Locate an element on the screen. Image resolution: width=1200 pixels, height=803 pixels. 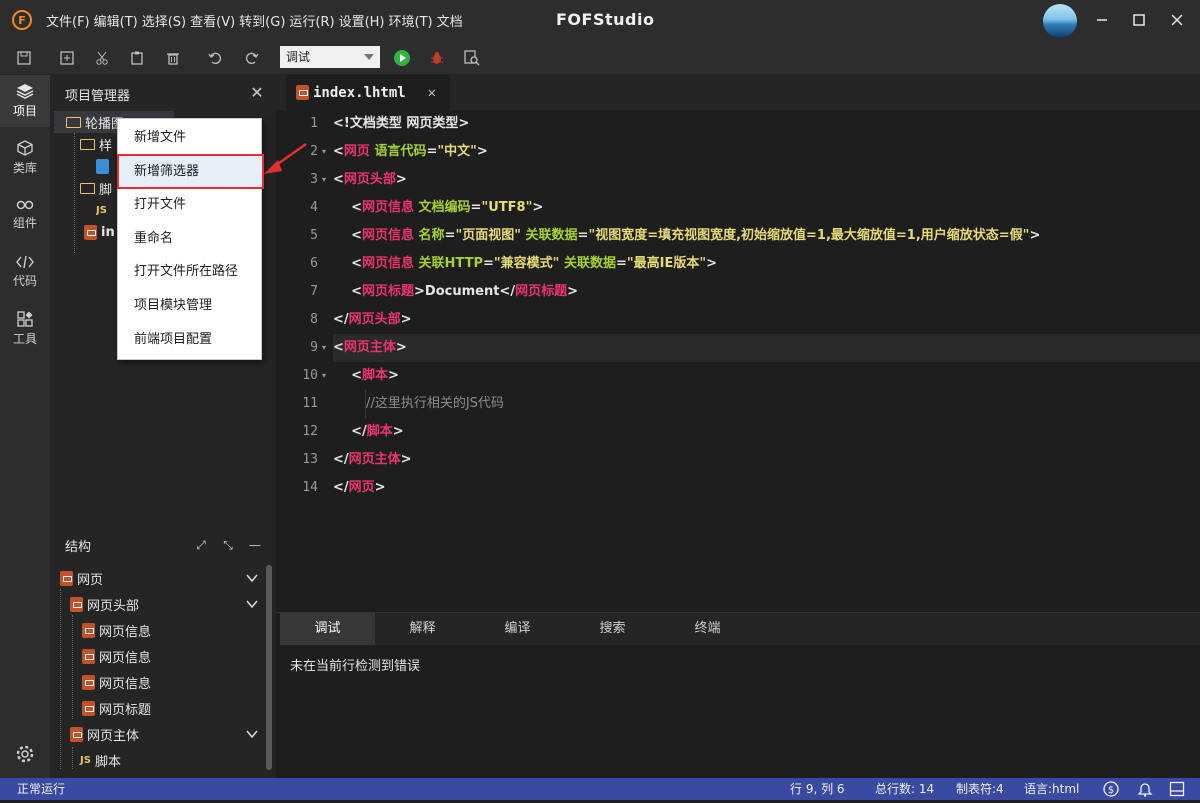
menu-item-new-filter: 新增筛选器 is located at coordinates (190, 171).